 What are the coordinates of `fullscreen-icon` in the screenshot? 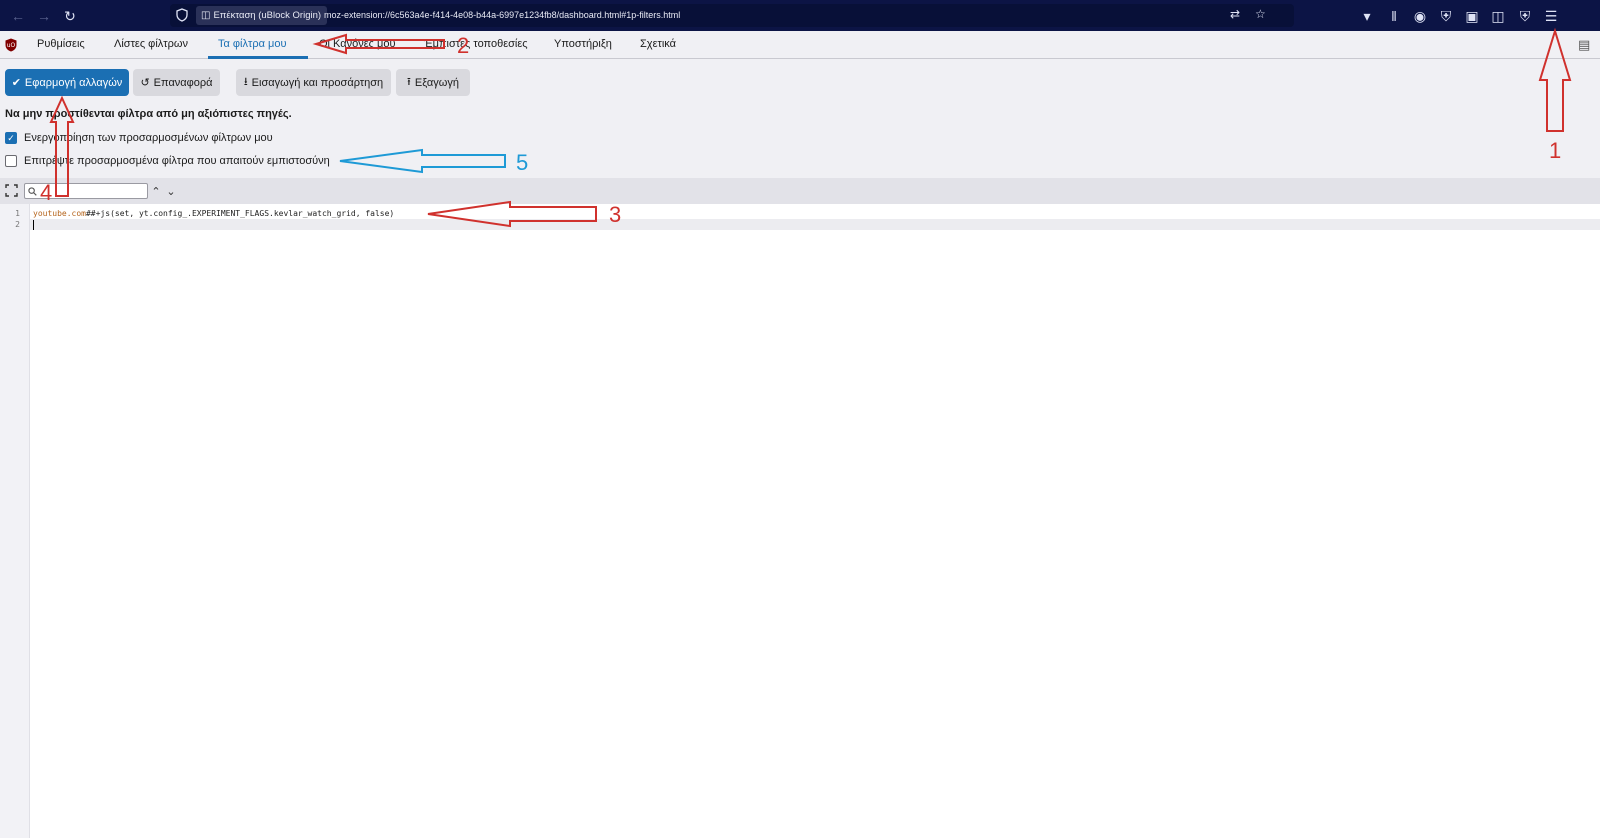 It's located at (11, 190).